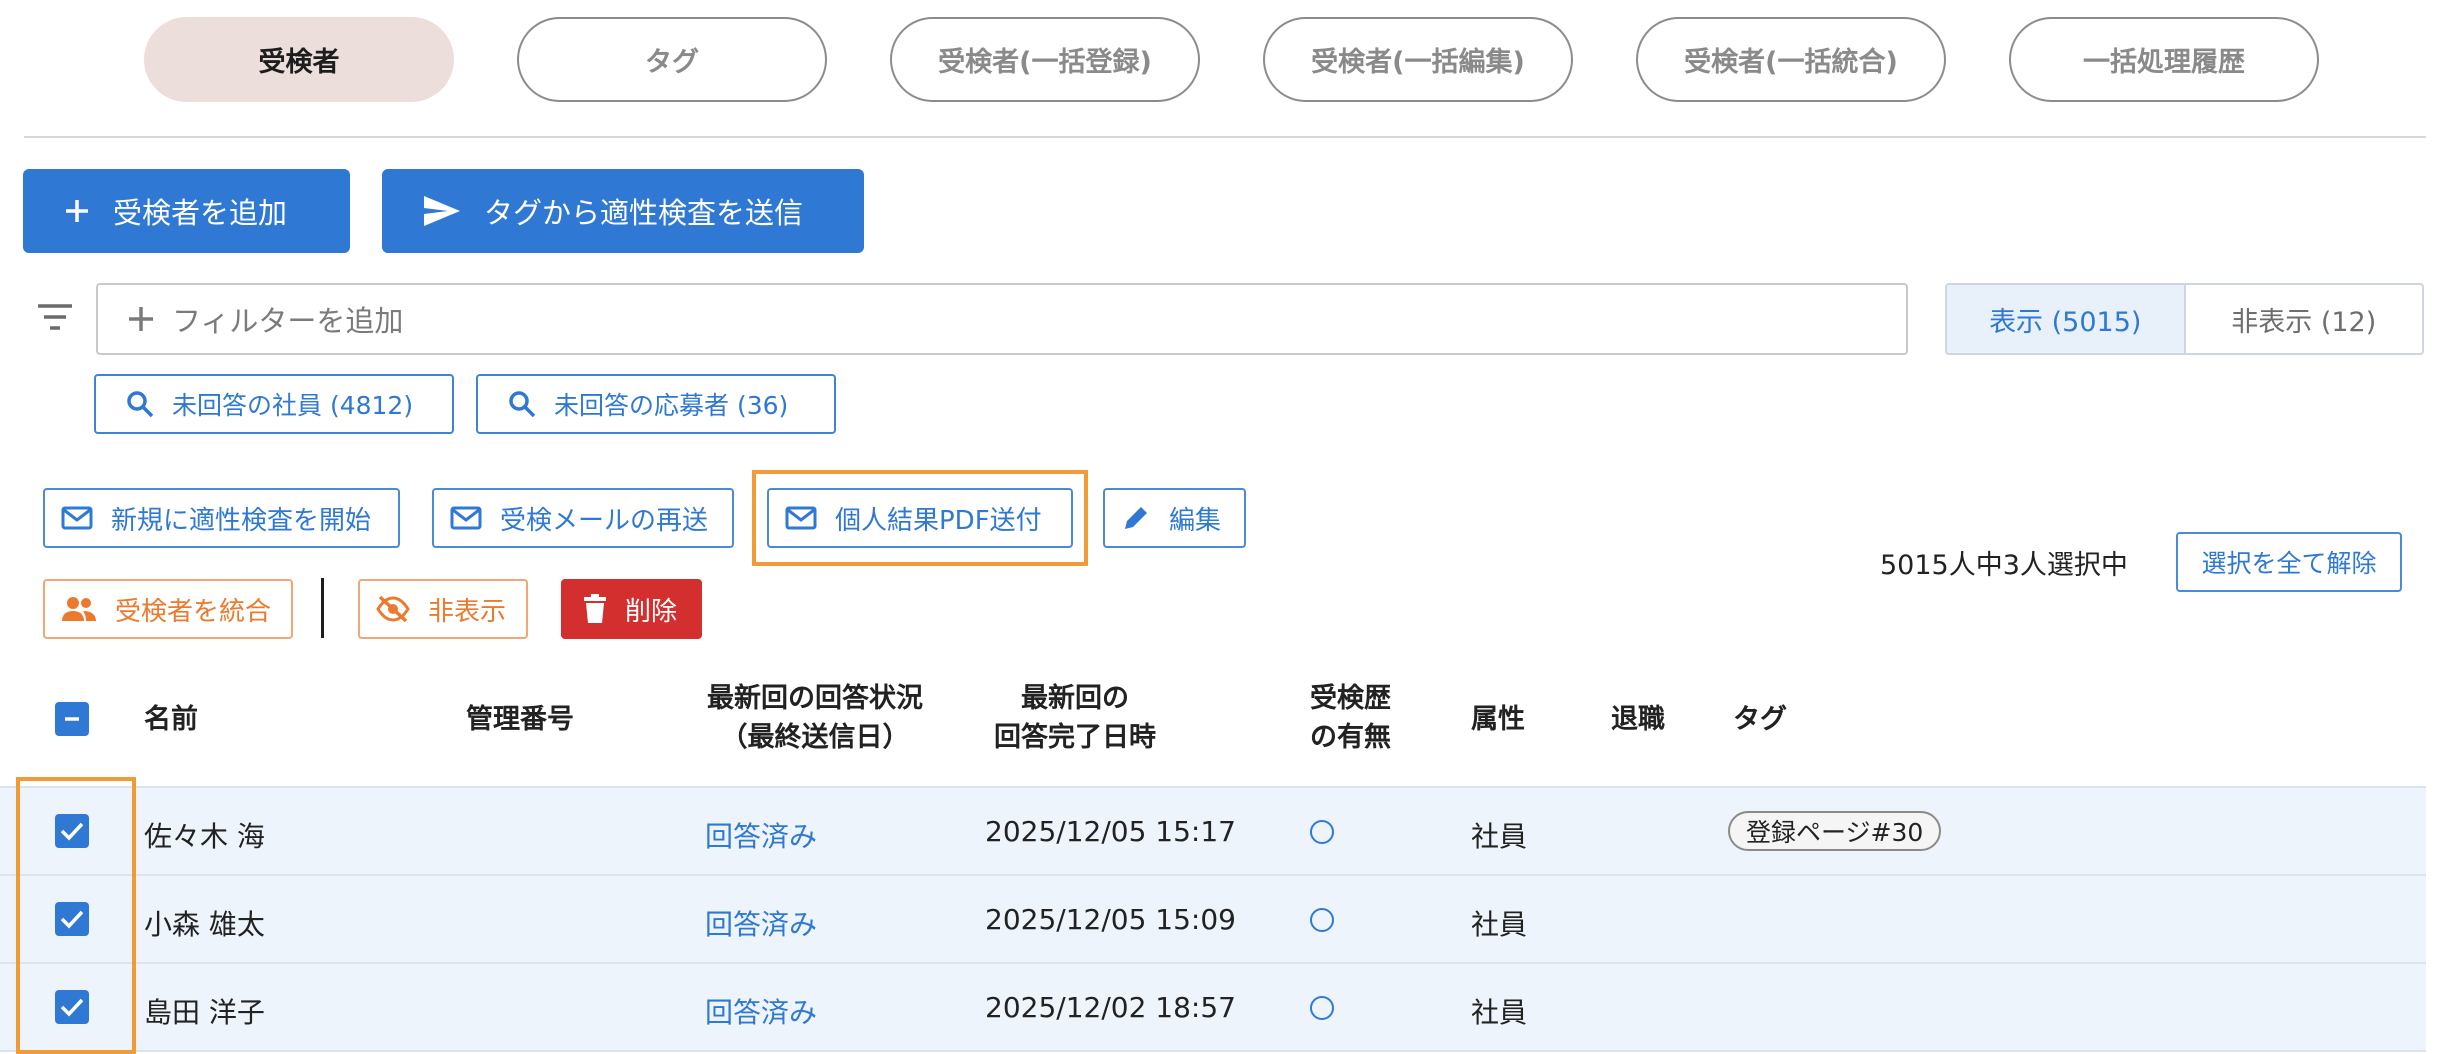 The height and width of the screenshot is (1054, 2450). Describe the element at coordinates (595, 609) in the screenshot. I see `trash-icon` at that location.